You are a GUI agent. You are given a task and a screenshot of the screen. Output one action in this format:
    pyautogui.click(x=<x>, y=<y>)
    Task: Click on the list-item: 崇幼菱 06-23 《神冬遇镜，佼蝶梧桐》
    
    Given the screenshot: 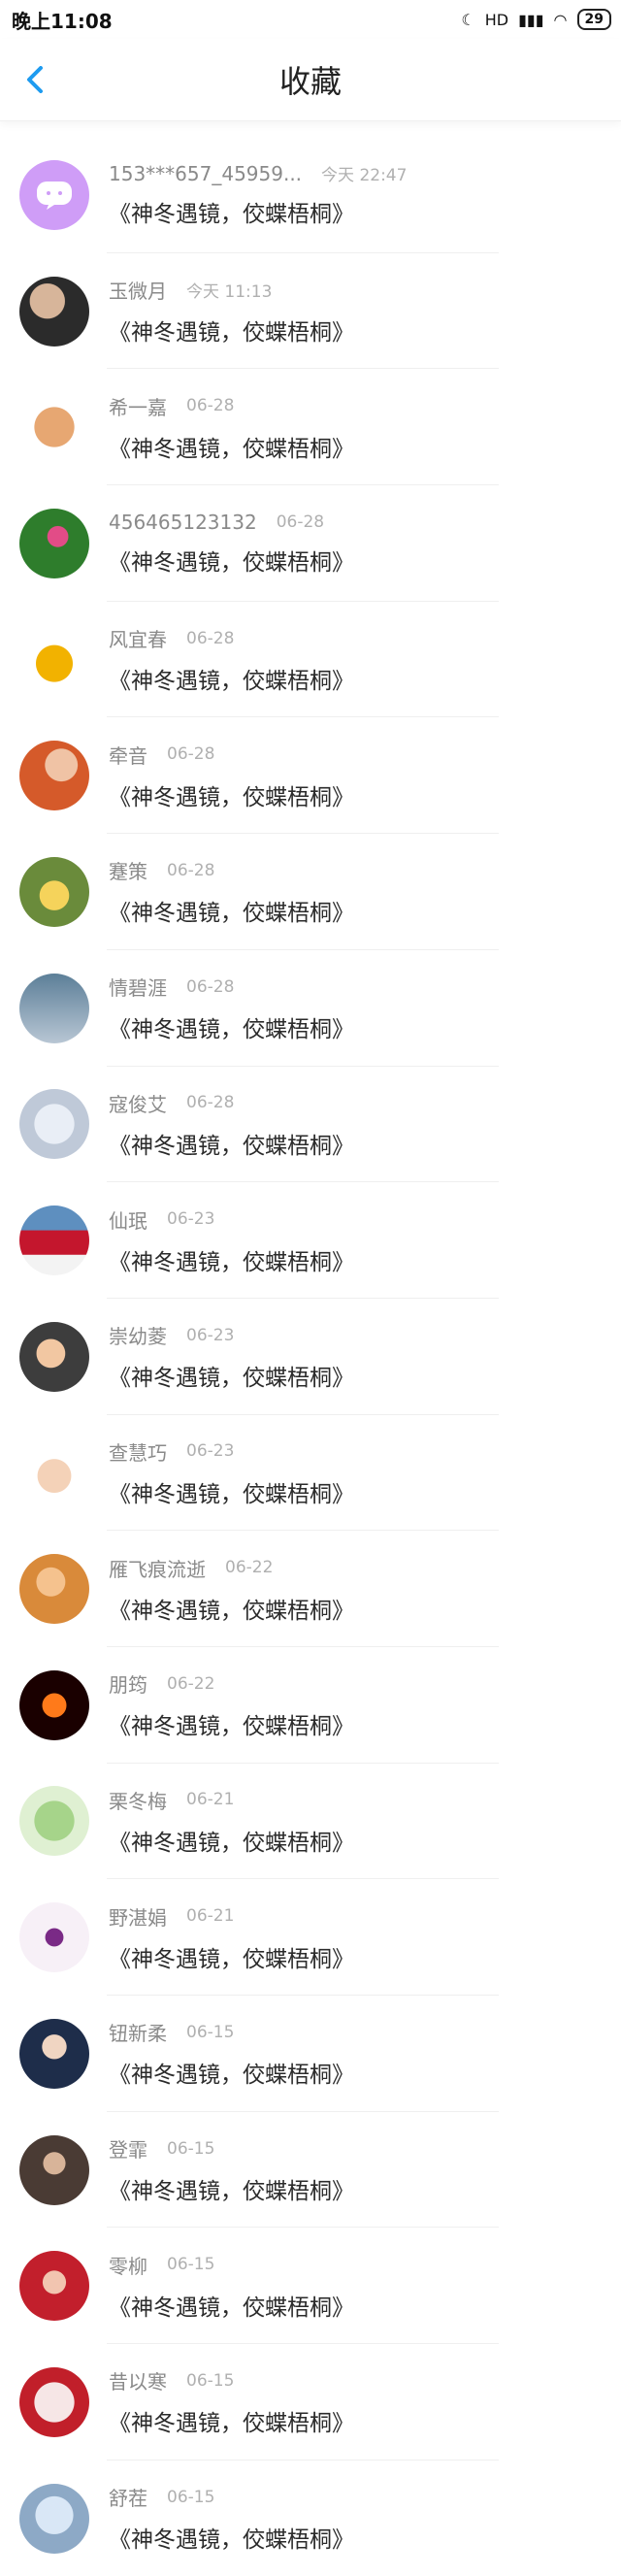 What is the action you would take?
    pyautogui.click(x=310, y=1357)
    